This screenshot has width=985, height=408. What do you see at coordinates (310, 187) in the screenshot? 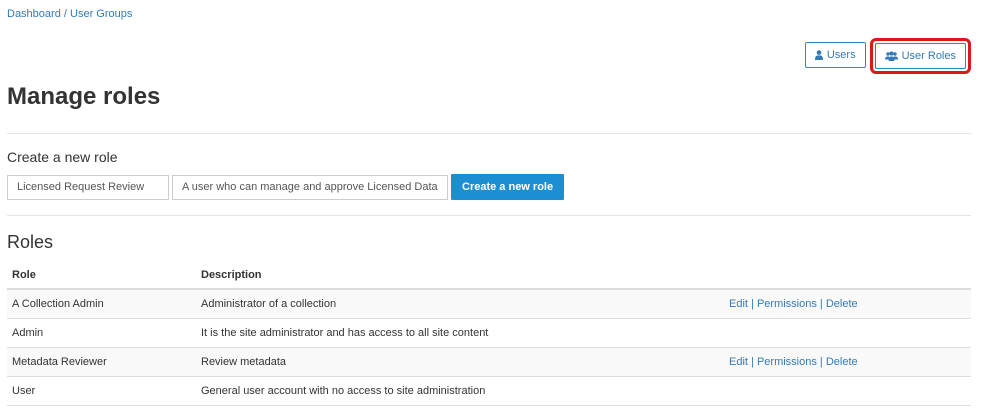
I see `role-description-input` at bounding box center [310, 187].